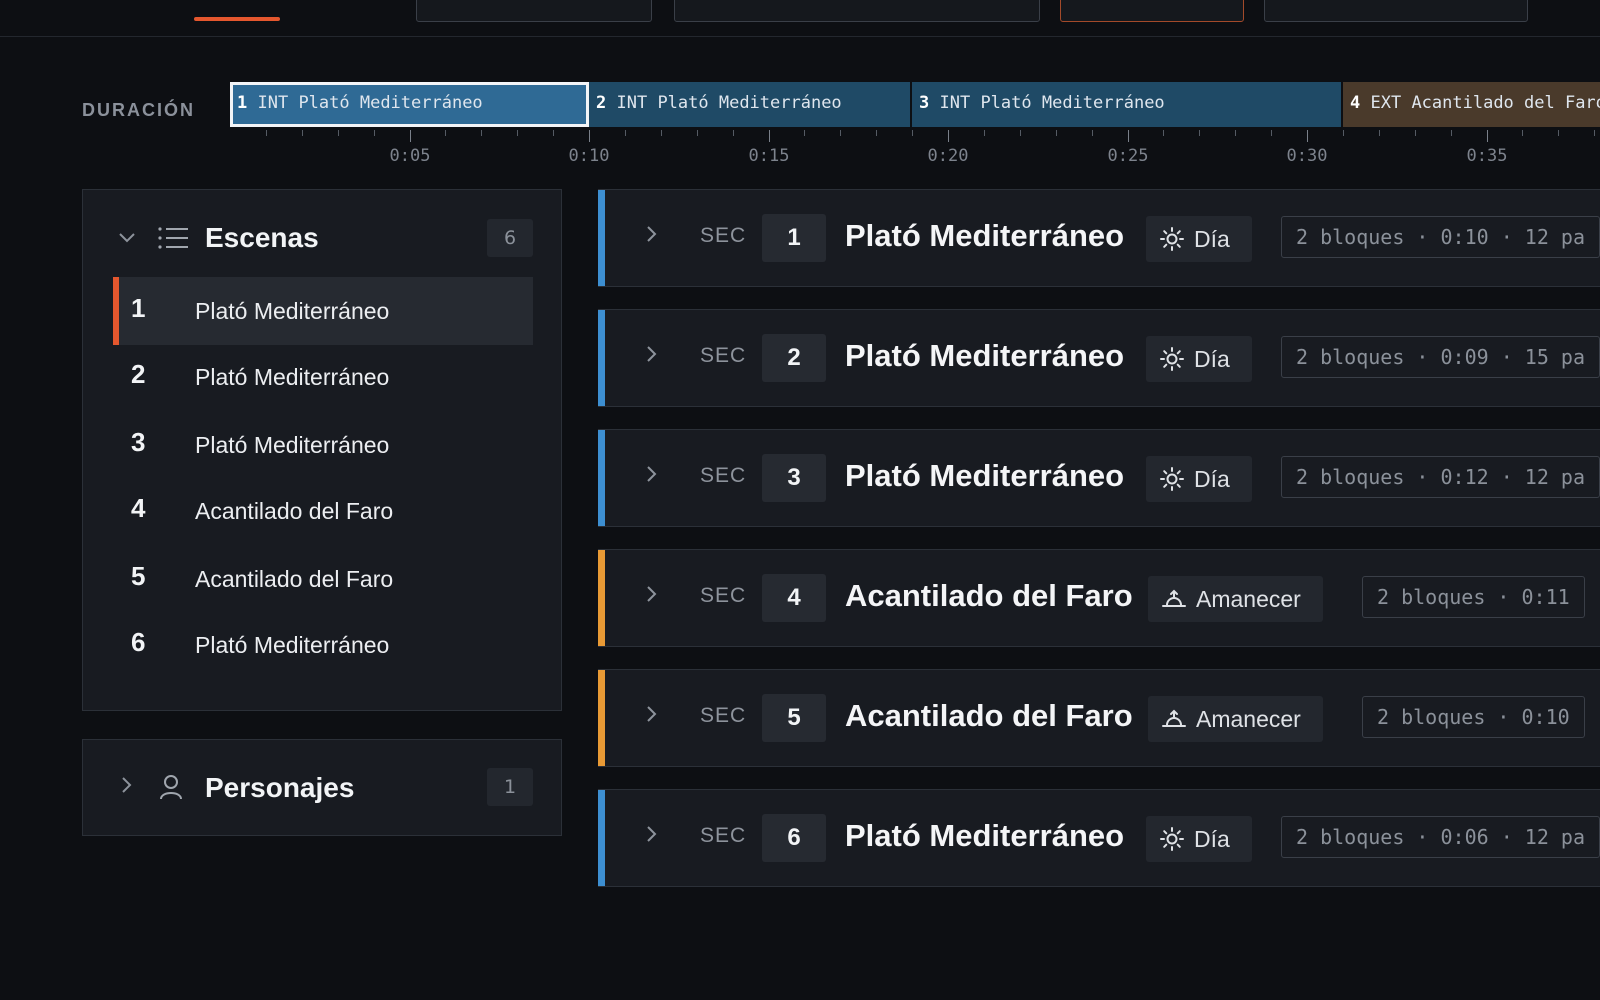  Describe the element at coordinates (1485, 103) in the screenshot. I see `segment-label: EXT Acantilado del Faro` at that location.